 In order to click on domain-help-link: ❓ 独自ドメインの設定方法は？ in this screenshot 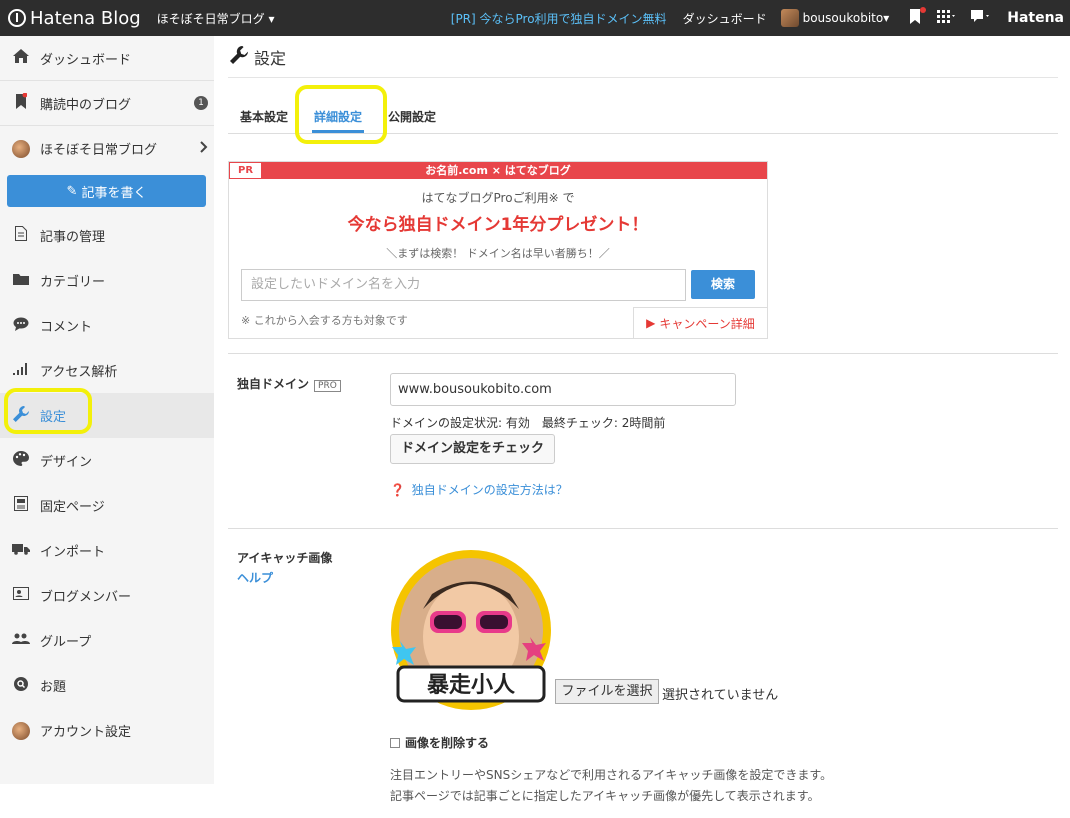, I will do `click(479, 489)`.